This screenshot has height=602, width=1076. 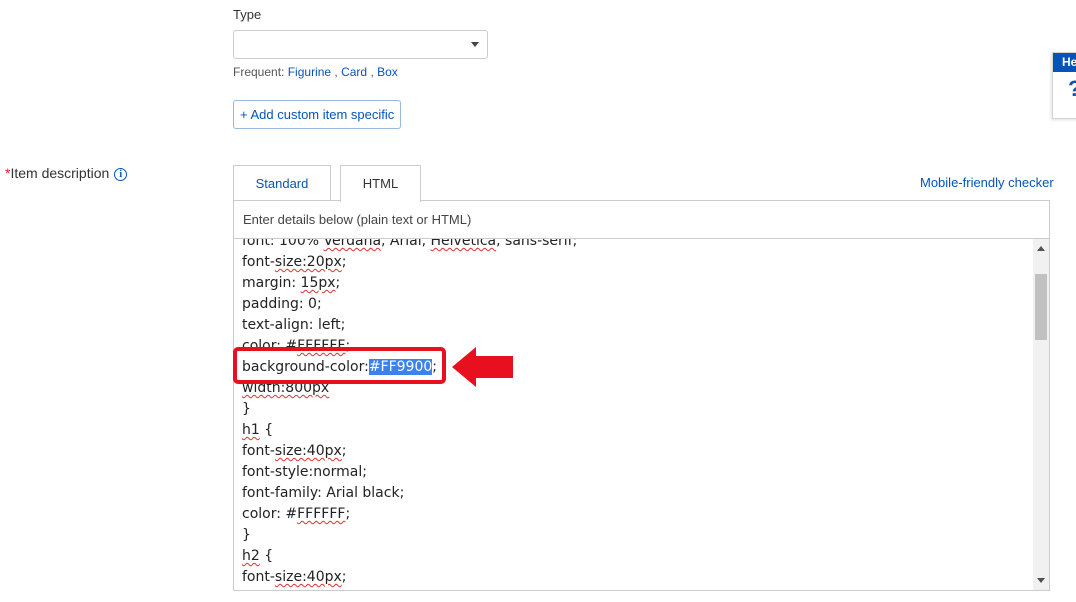 I want to click on code-line-background-color: background-color:#FF9900;, so click(x=339, y=367).